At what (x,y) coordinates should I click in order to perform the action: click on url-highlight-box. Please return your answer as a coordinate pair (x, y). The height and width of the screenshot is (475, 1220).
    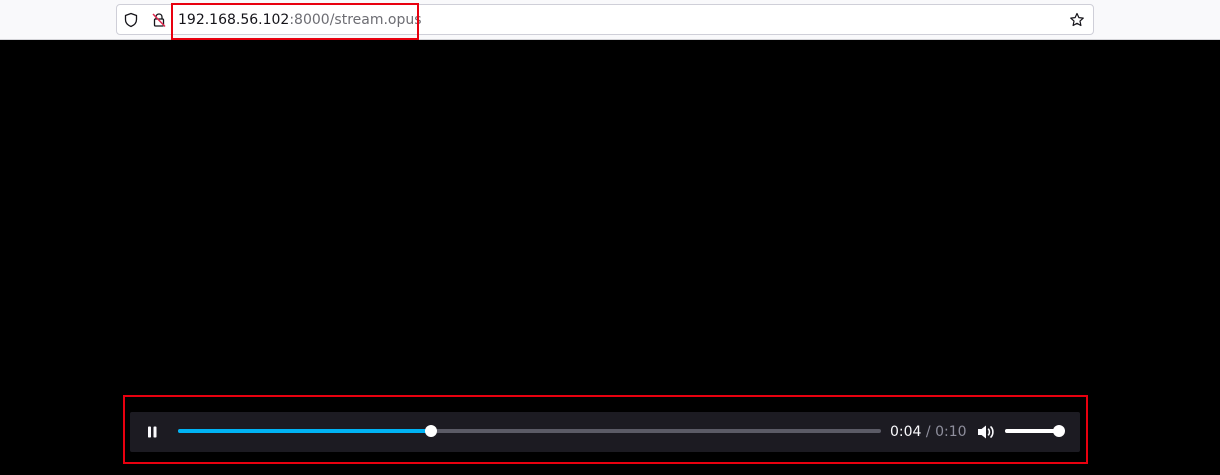
    Looking at the image, I should click on (295, 21).